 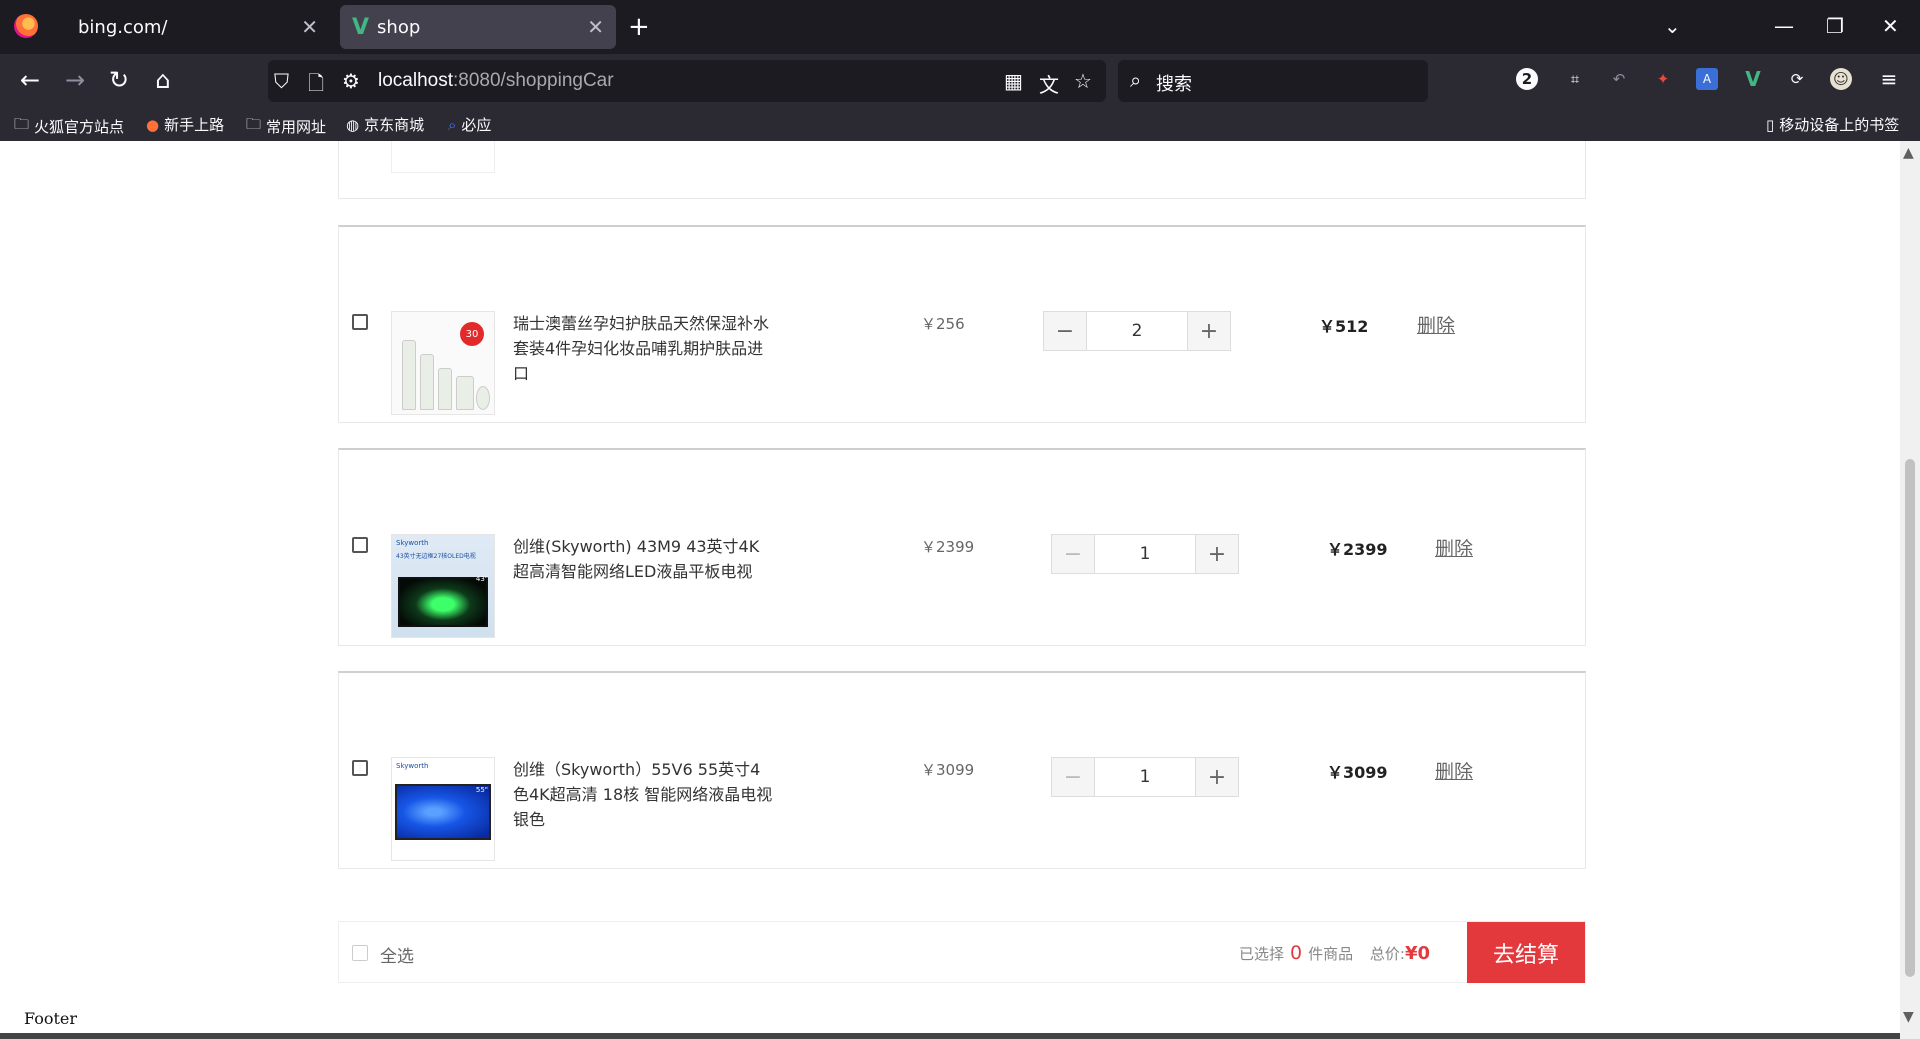 What do you see at coordinates (1273, 81) in the screenshot?
I see `search-bar: ⌕ 搜索` at bounding box center [1273, 81].